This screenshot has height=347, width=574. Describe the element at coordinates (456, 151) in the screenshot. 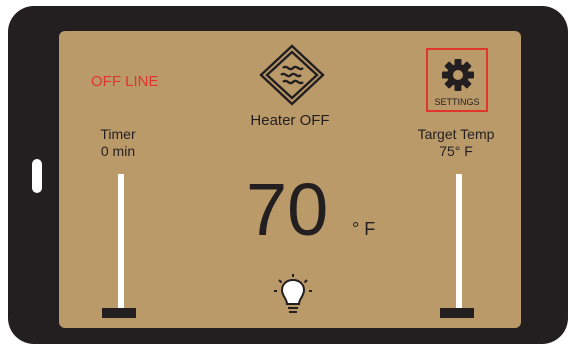

I see `target-temp-value: 75° F` at that location.